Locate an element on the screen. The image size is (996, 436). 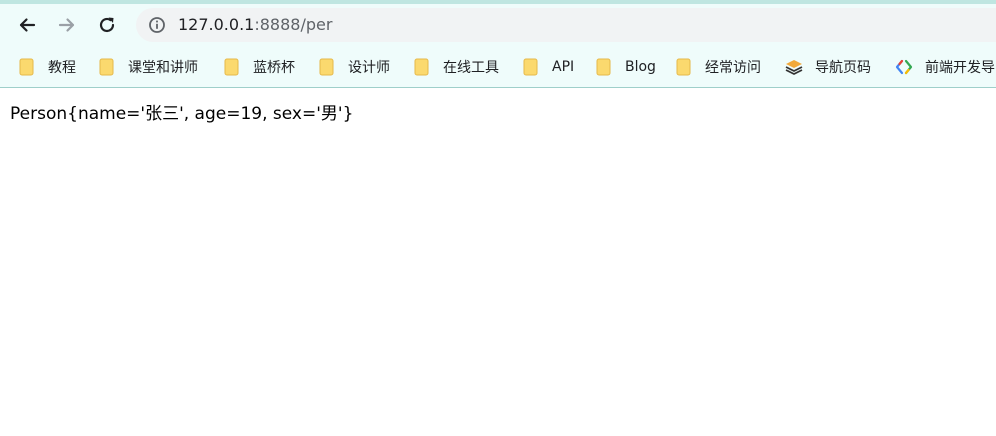
bookmark-label: 蓝桥杯 is located at coordinates (274, 68).